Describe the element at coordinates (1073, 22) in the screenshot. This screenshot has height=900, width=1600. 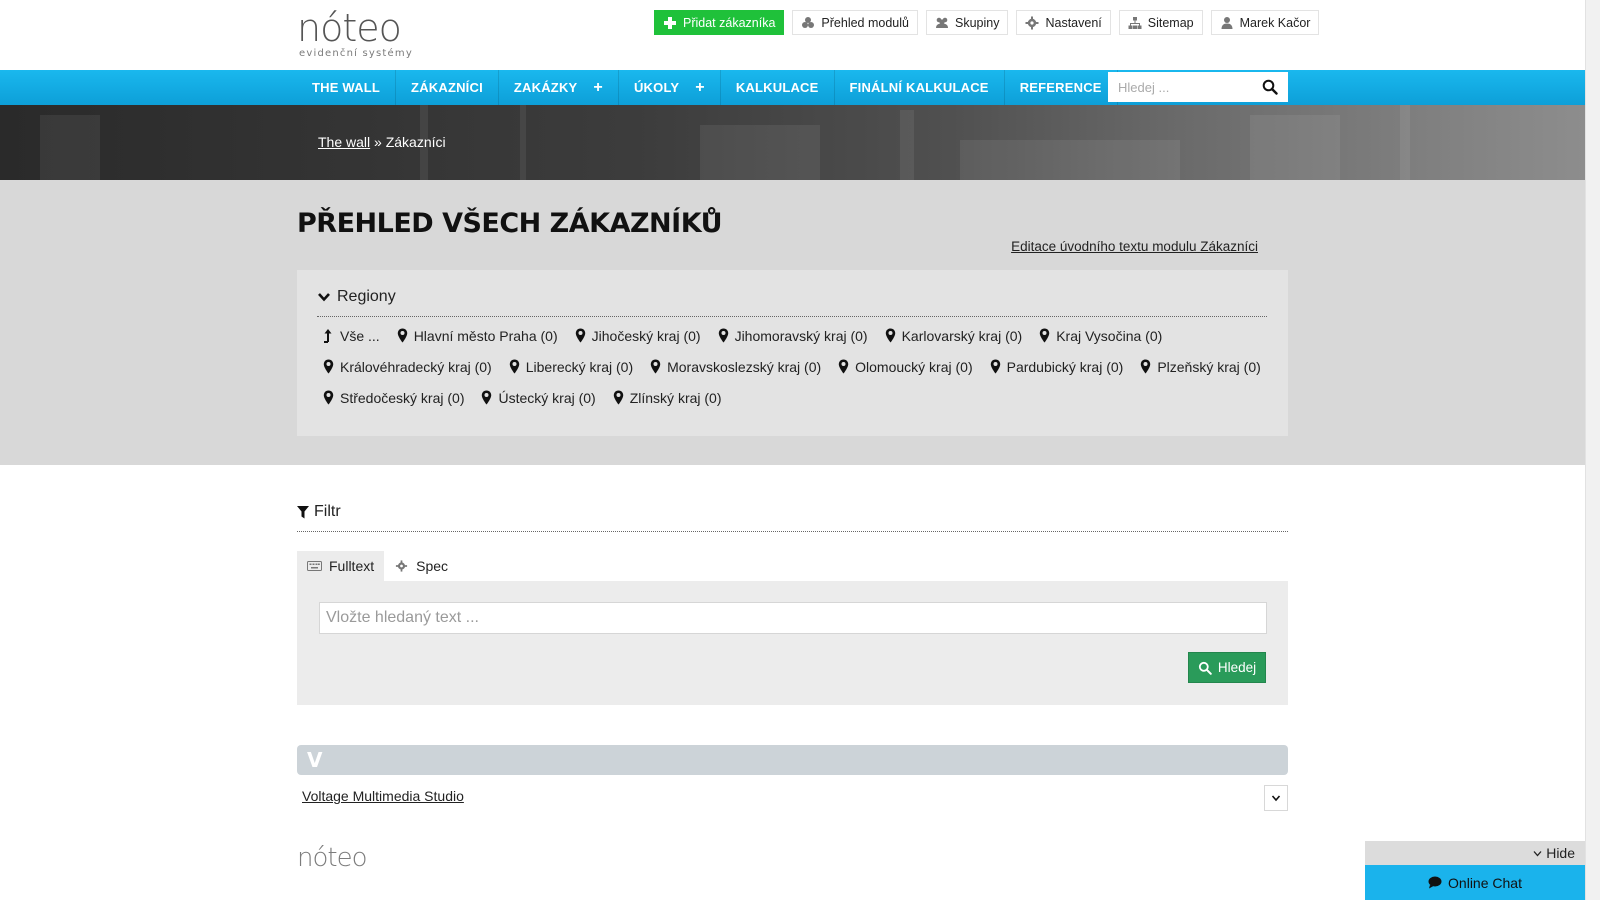
I see `settings-label: Nastavení` at that location.